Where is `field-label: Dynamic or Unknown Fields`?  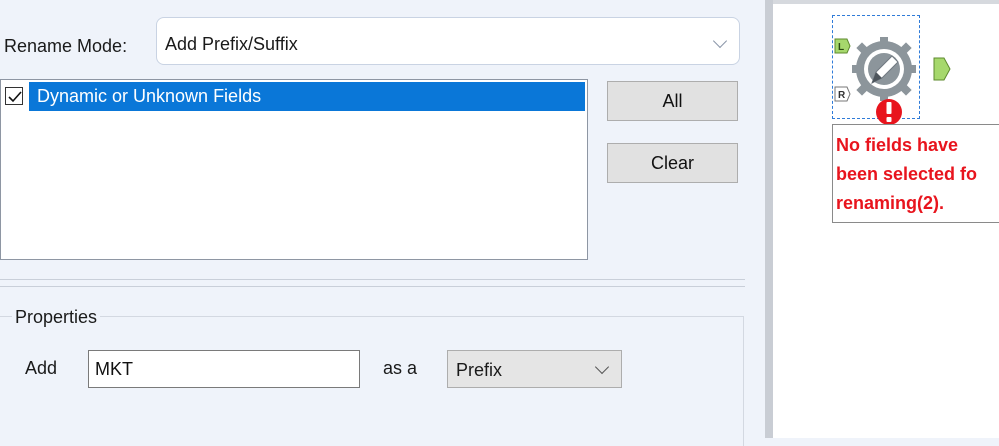
field-label: Dynamic or Unknown Fields is located at coordinates (149, 96).